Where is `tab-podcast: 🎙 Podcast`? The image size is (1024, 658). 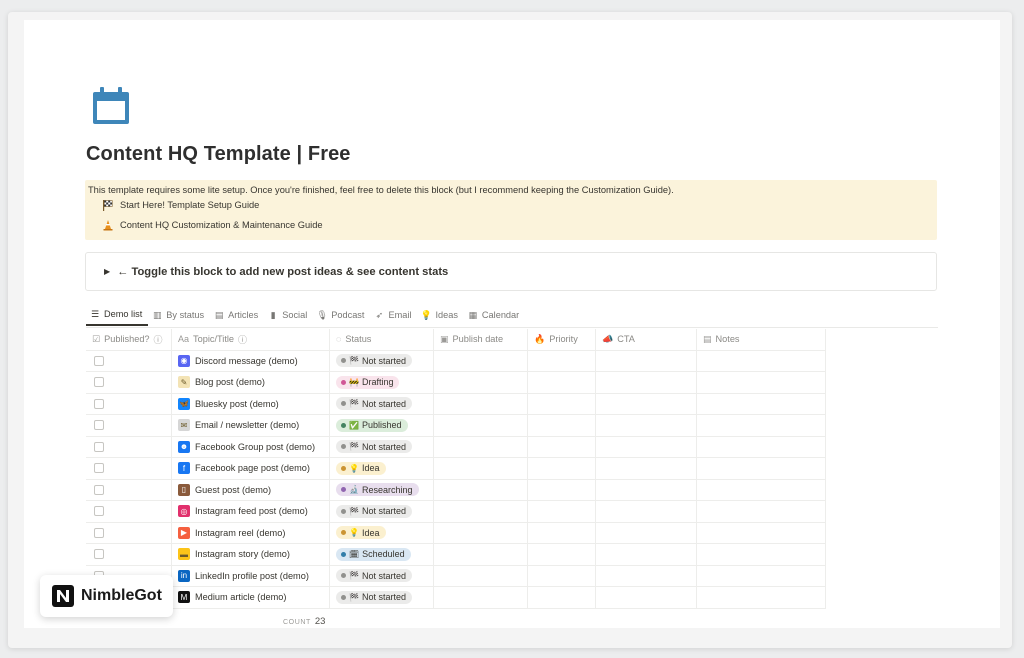 tab-podcast: 🎙 Podcast is located at coordinates (341, 315).